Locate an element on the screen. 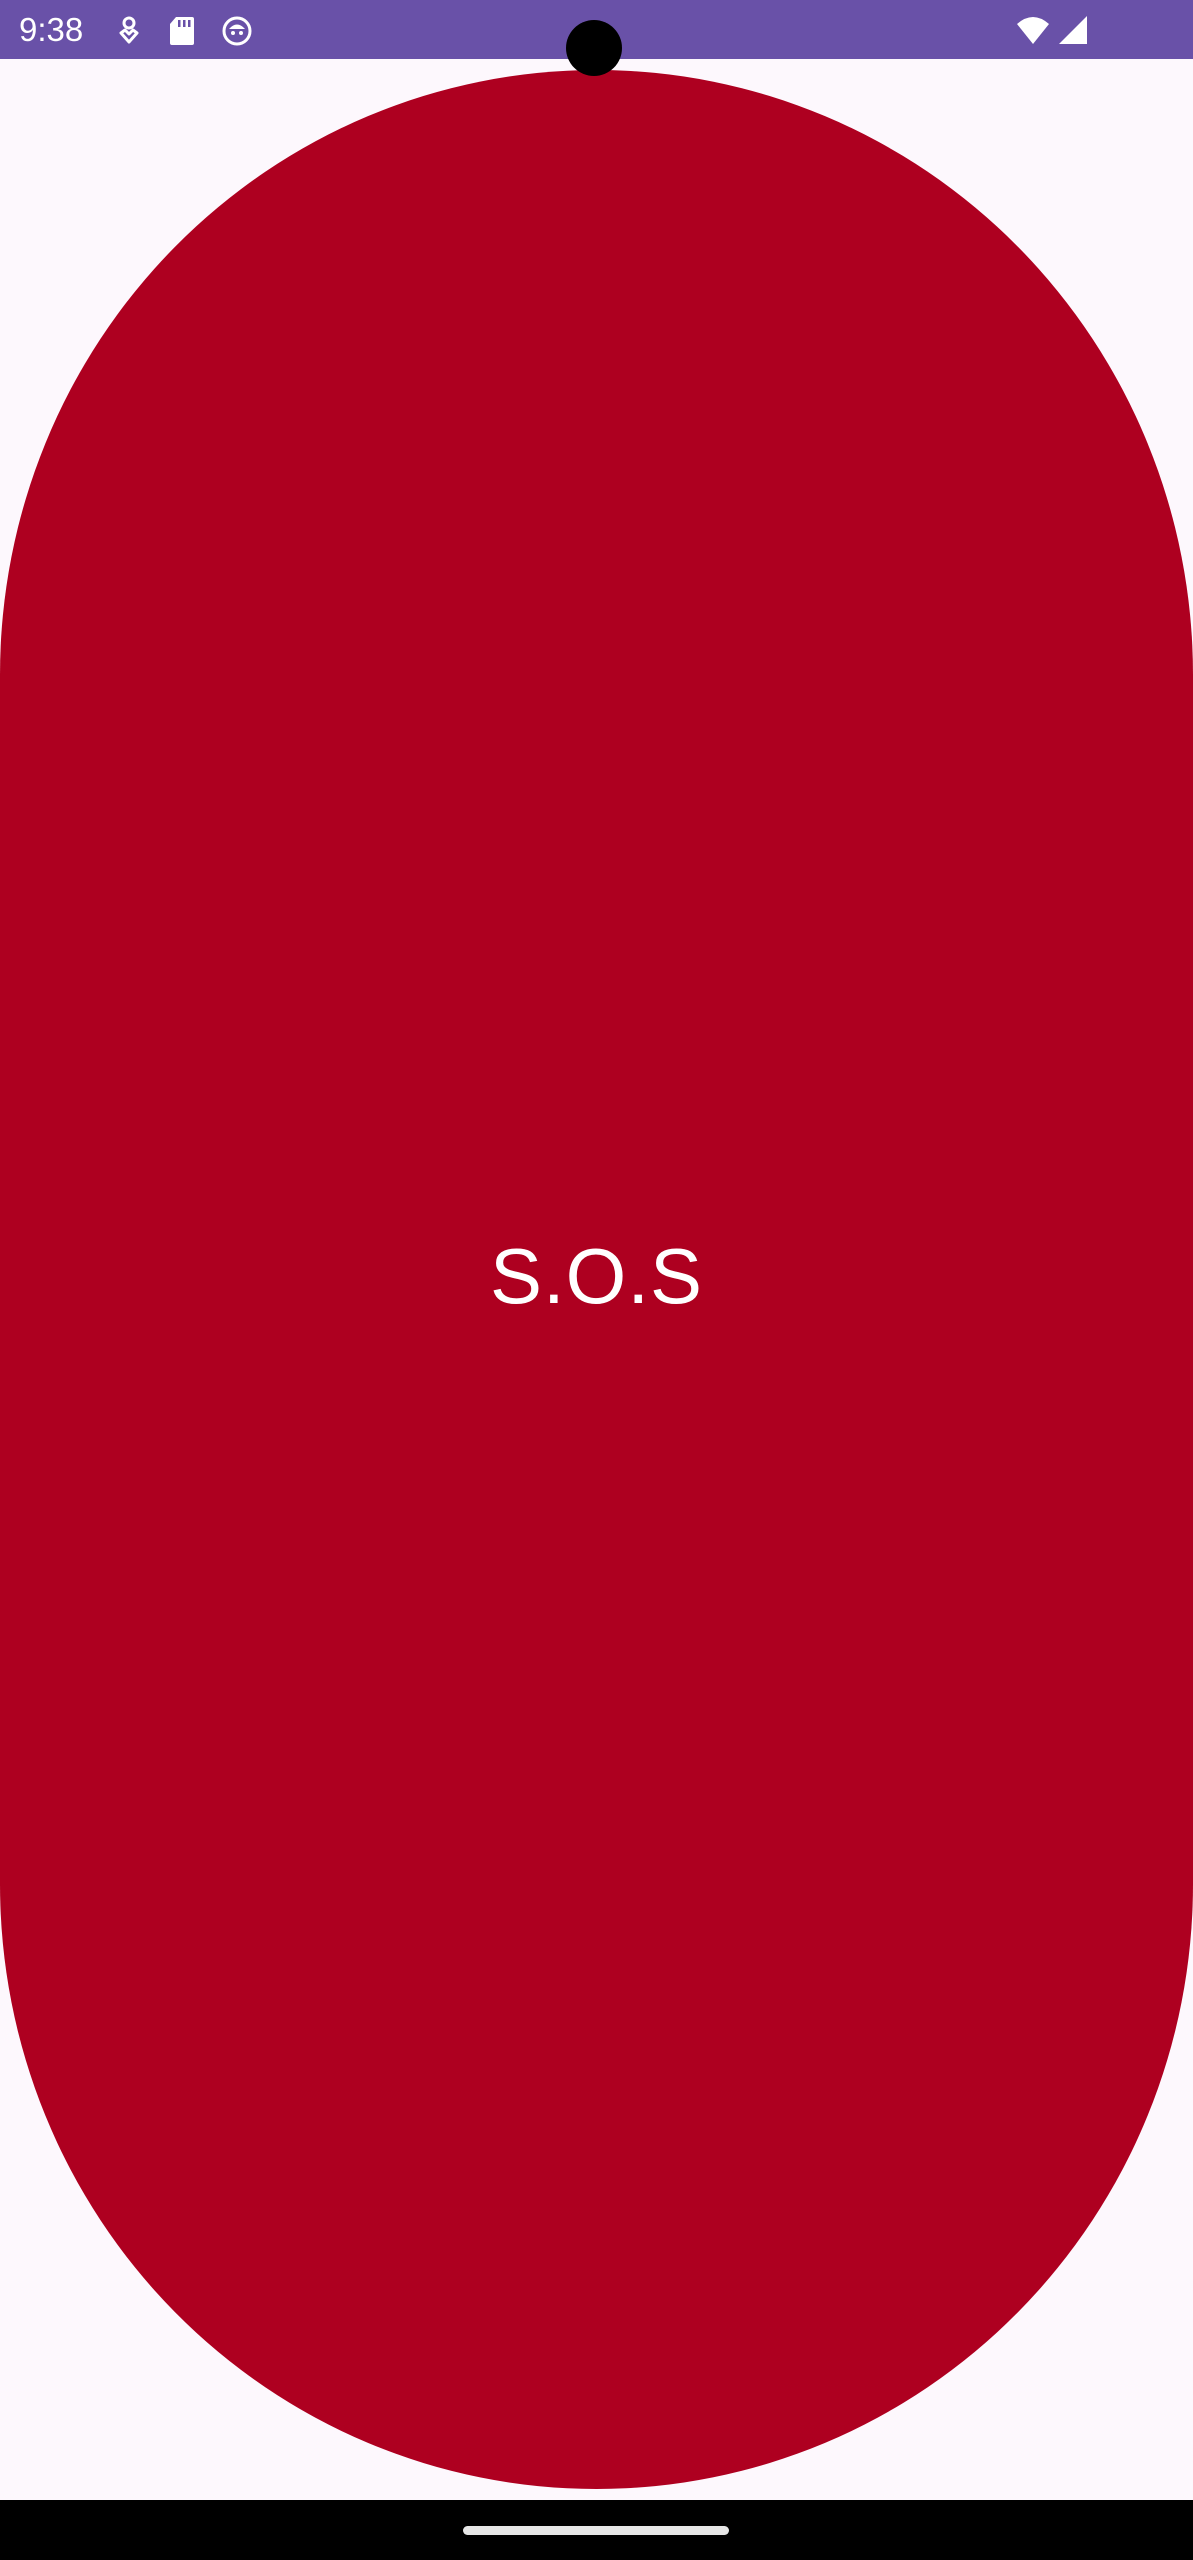 This screenshot has height=2560, width=1193. heart-location-icon is located at coordinates (129, 31).